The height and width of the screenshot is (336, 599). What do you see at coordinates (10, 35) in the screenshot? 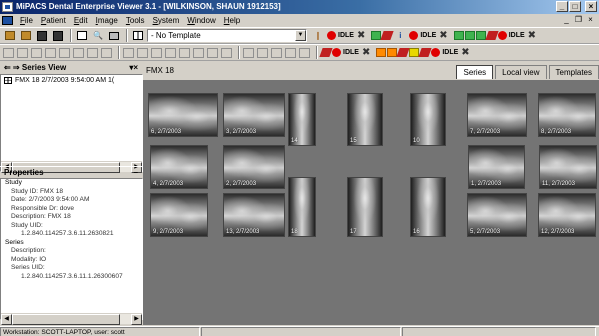
I see `open-patient-icon` at bounding box center [10, 35].